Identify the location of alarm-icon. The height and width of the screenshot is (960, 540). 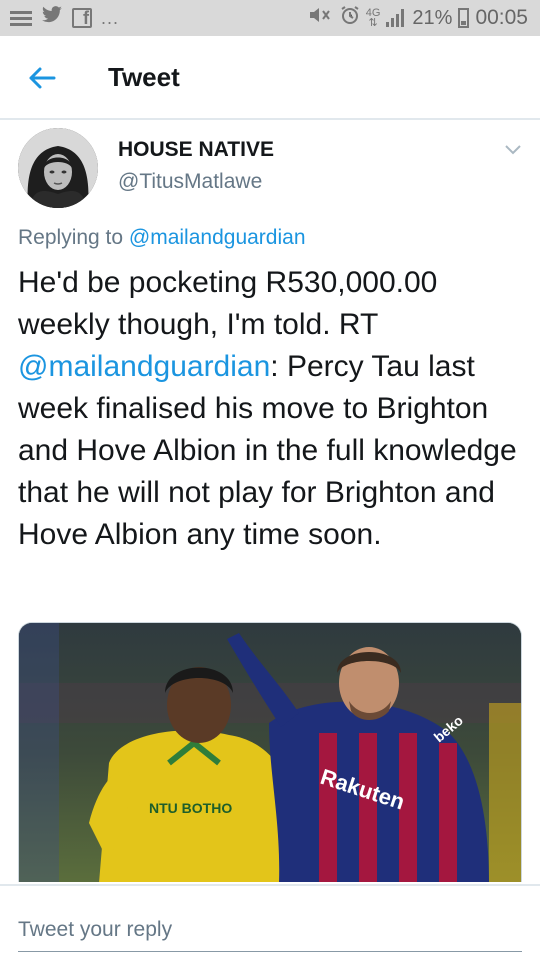
(350, 18).